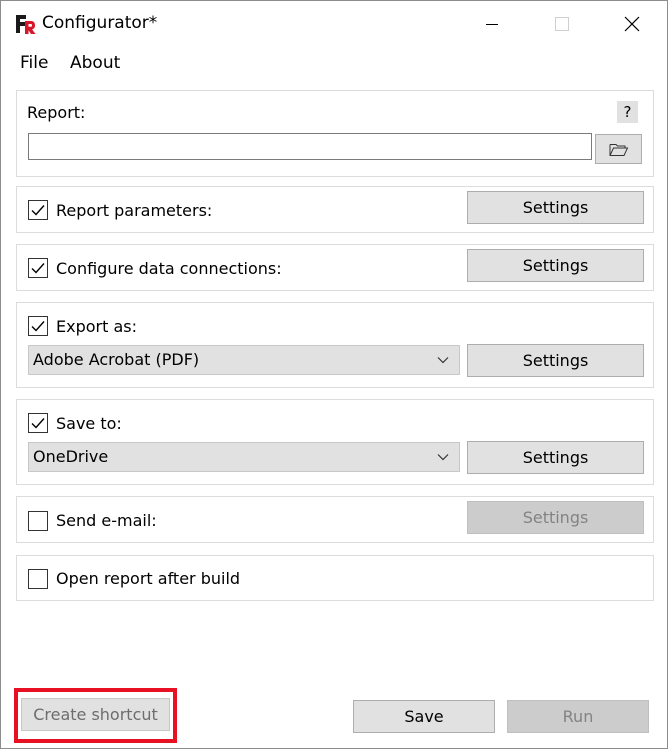 This screenshot has width=668, height=749. I want to click on data-connections-label: Configure data connections:, so click(169, 268).